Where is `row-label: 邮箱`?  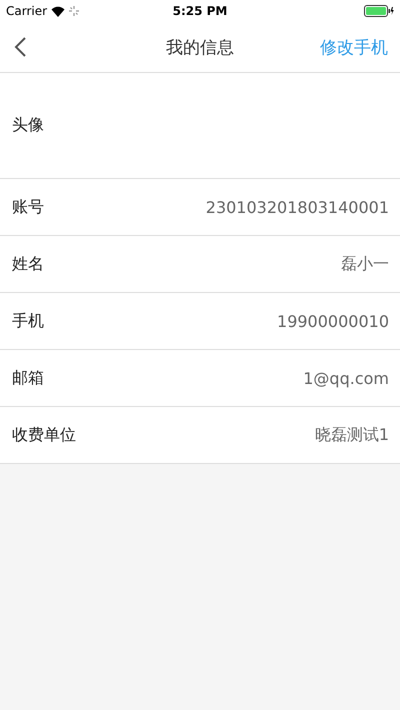 row-label: 邮箱 is located at coordinates (28, 378).